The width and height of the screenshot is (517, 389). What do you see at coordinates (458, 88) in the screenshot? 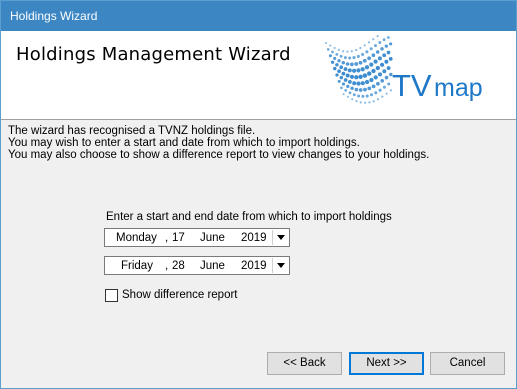
I see `logo-text-map: map` at bounding box center [458, 88].